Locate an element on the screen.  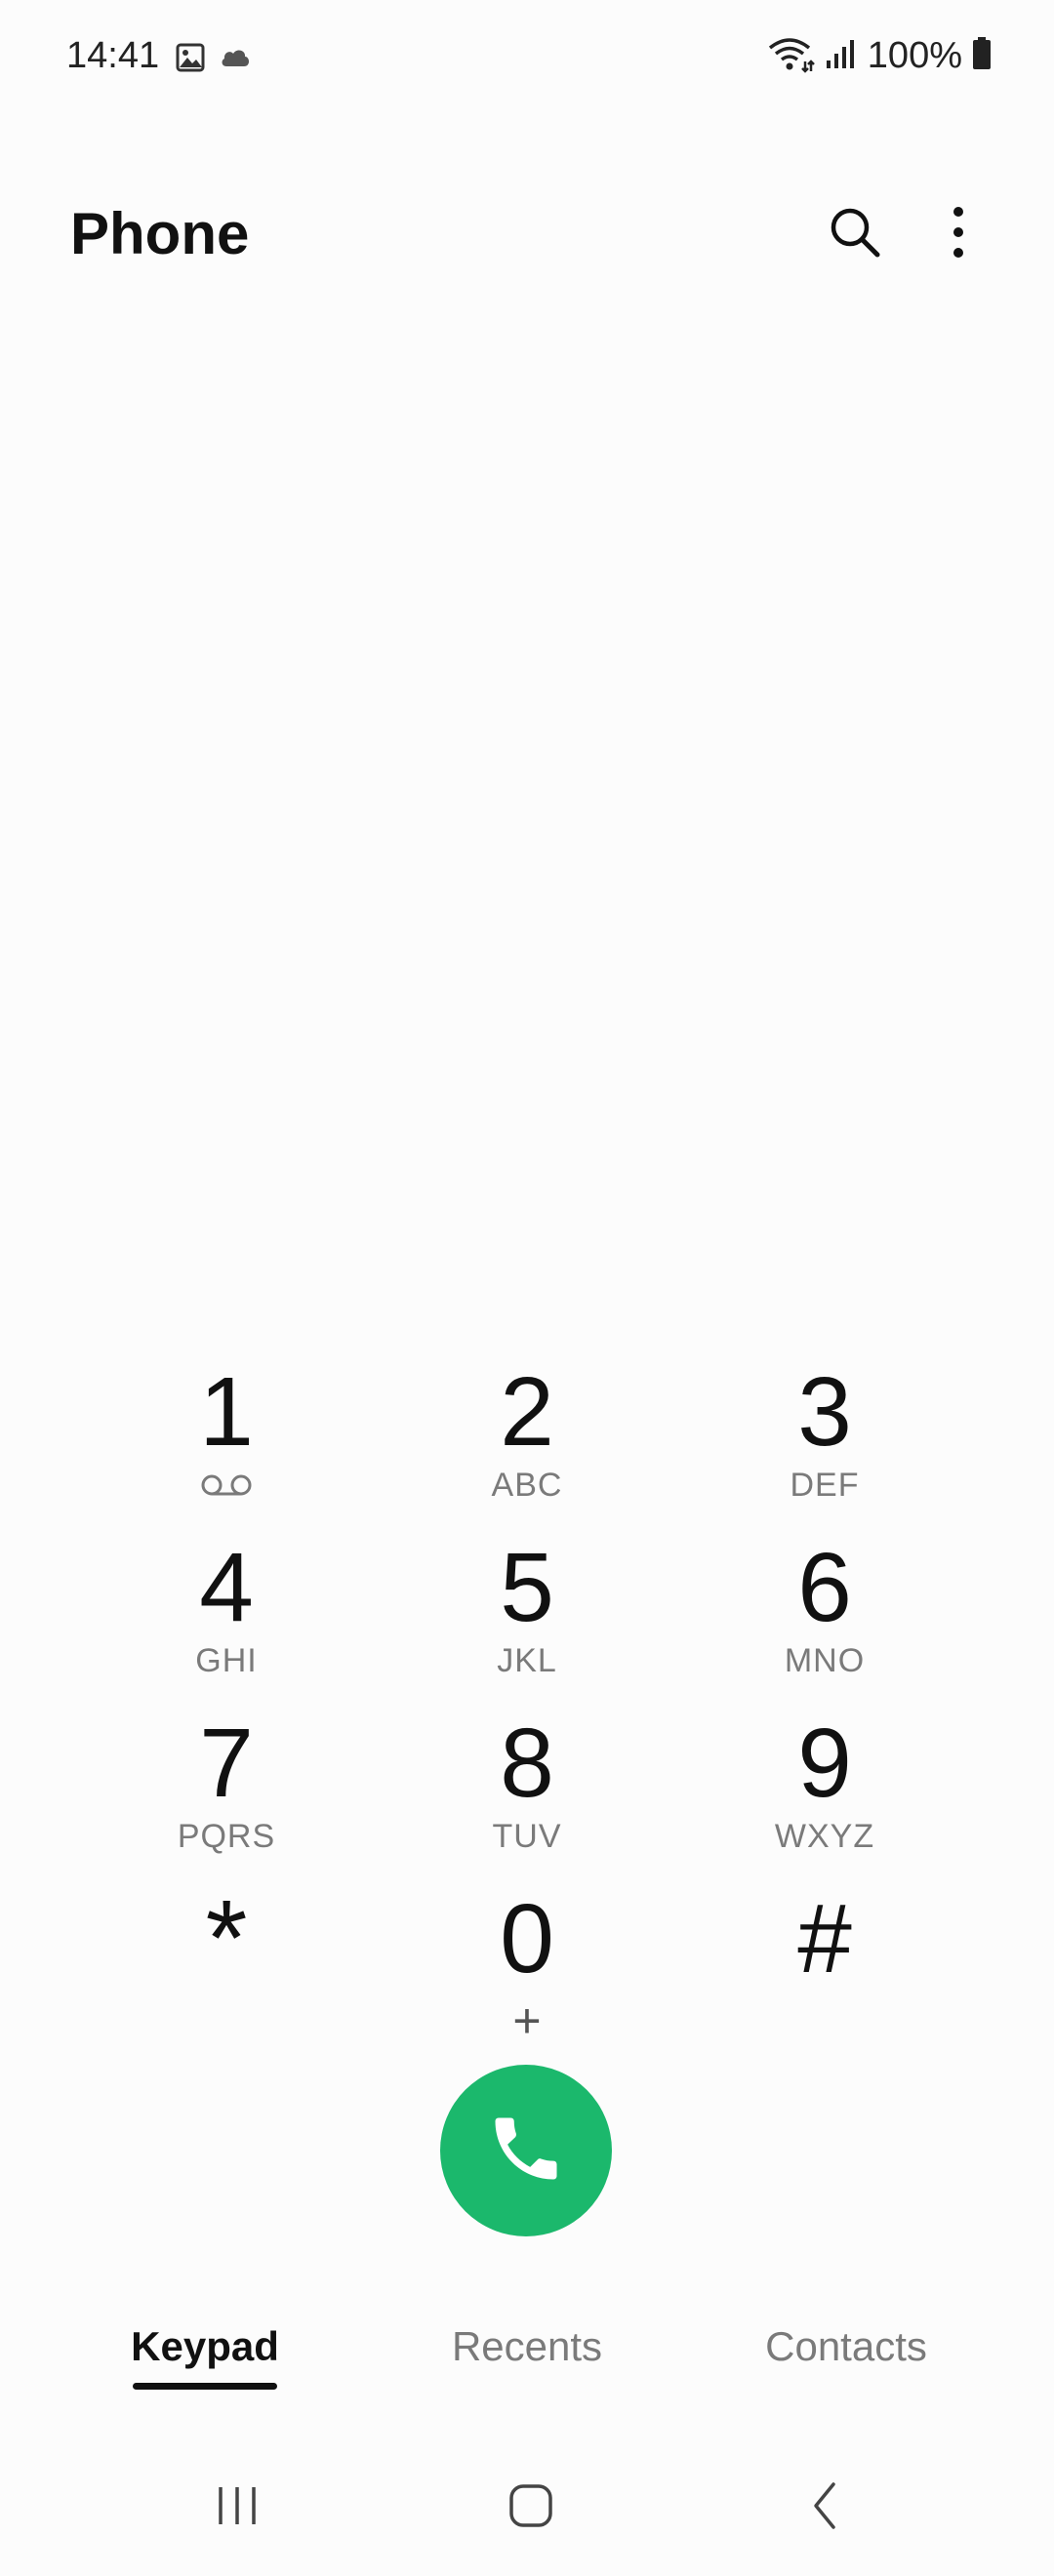
dial-key-3: 3 DEF is located at coordinates (825, 1434).